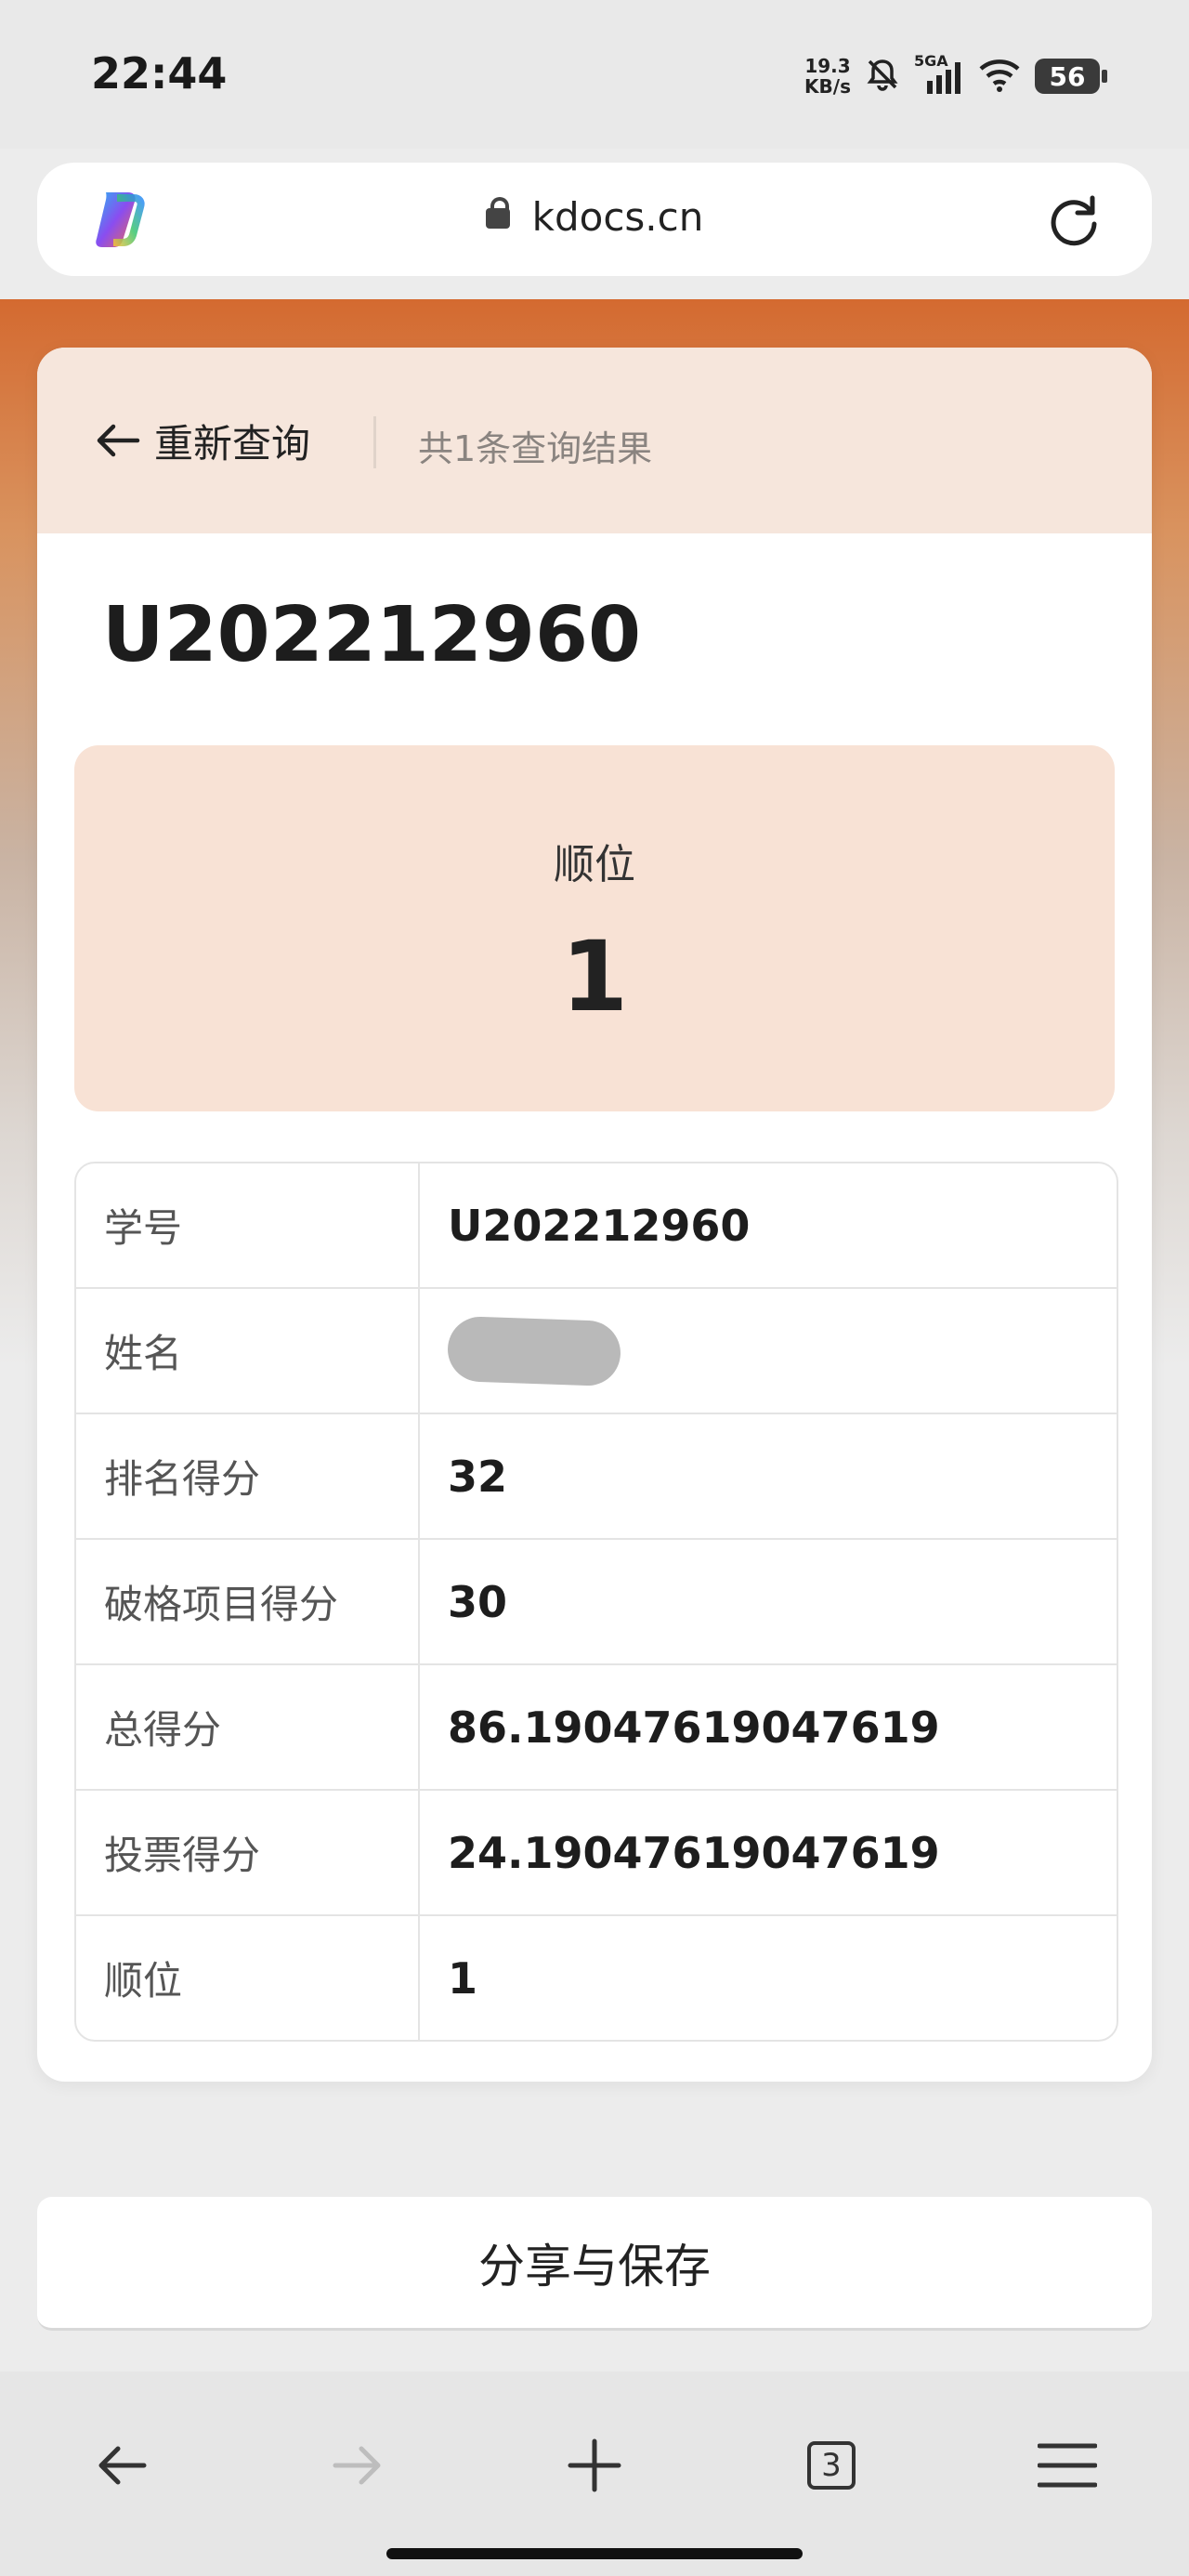 Image resolution: width=1189 pixels, height=2576 pixels. I want to click on row-value-rank: 1, so click(463, 1978).